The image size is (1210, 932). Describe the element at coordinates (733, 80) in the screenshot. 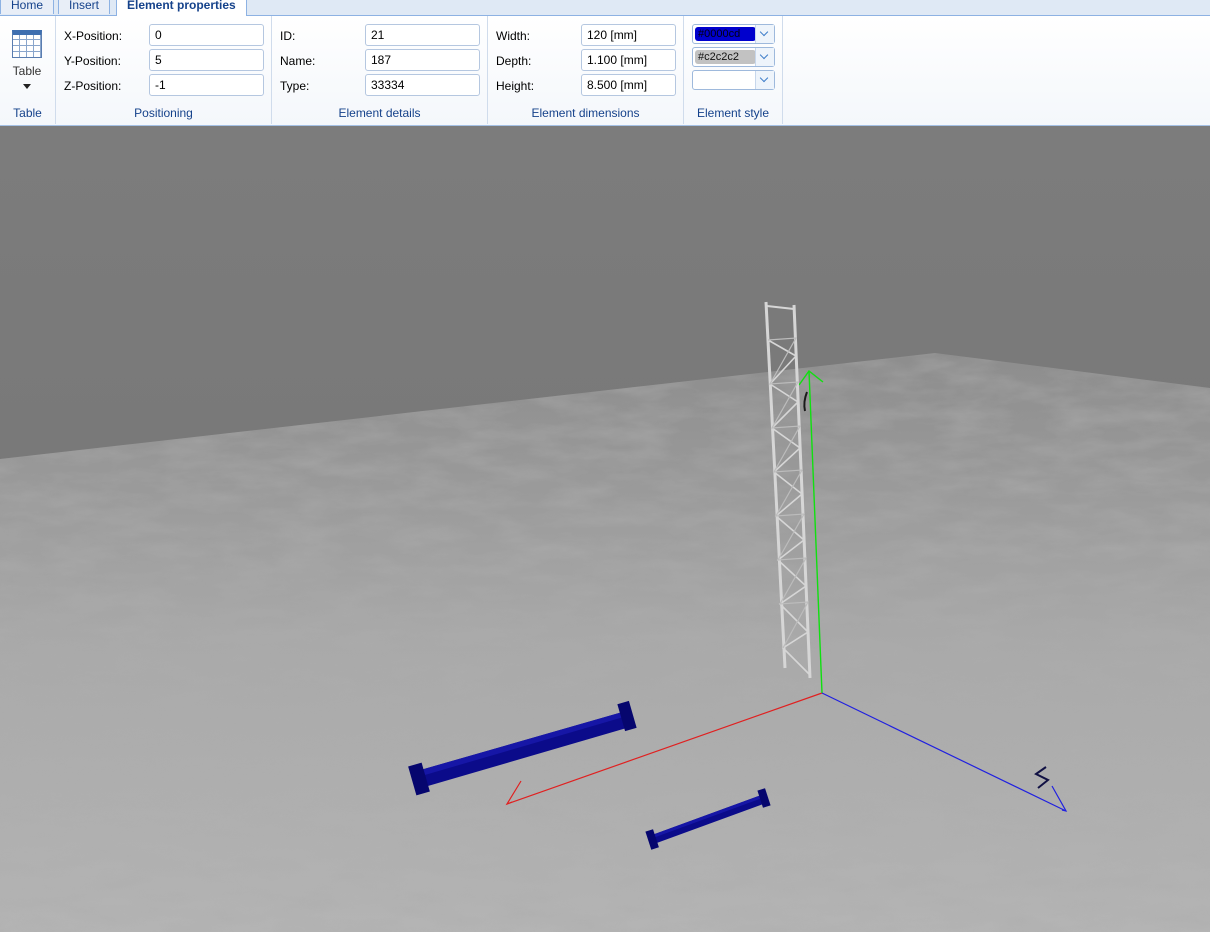

I see `texture-select` at that location.